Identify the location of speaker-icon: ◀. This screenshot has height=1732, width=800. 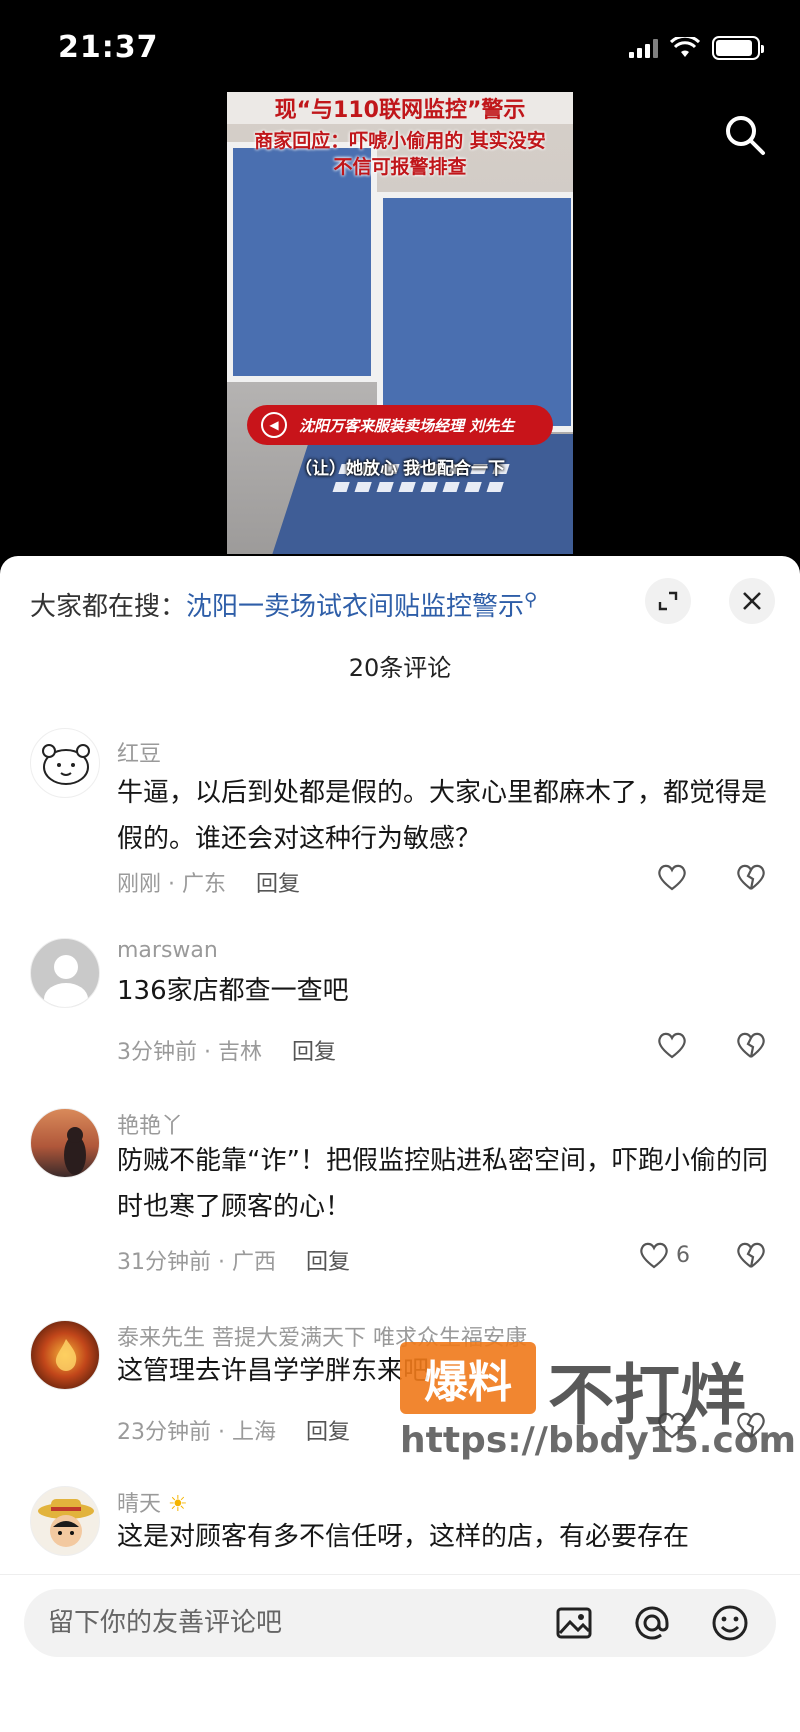
(274, 425).